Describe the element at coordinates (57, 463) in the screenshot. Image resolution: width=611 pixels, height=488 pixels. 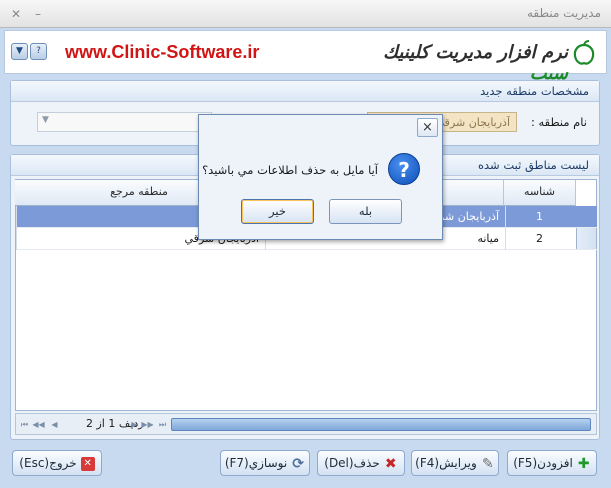
I see `exit-button: ✕خروج(Esc)` at that location.